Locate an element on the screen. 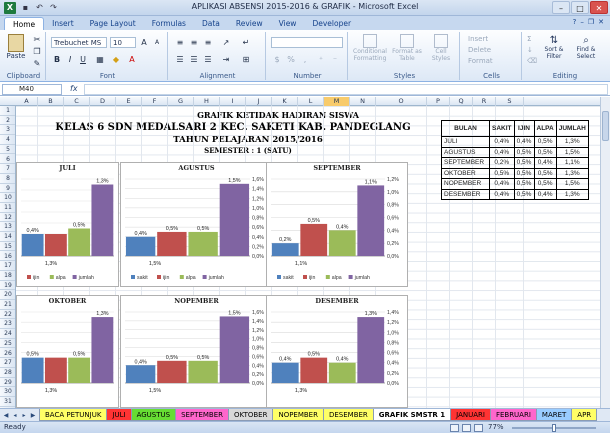 The height and width of the screenshot is (433, 610). row-header-29: 29 is located at coordinates (7, 383).